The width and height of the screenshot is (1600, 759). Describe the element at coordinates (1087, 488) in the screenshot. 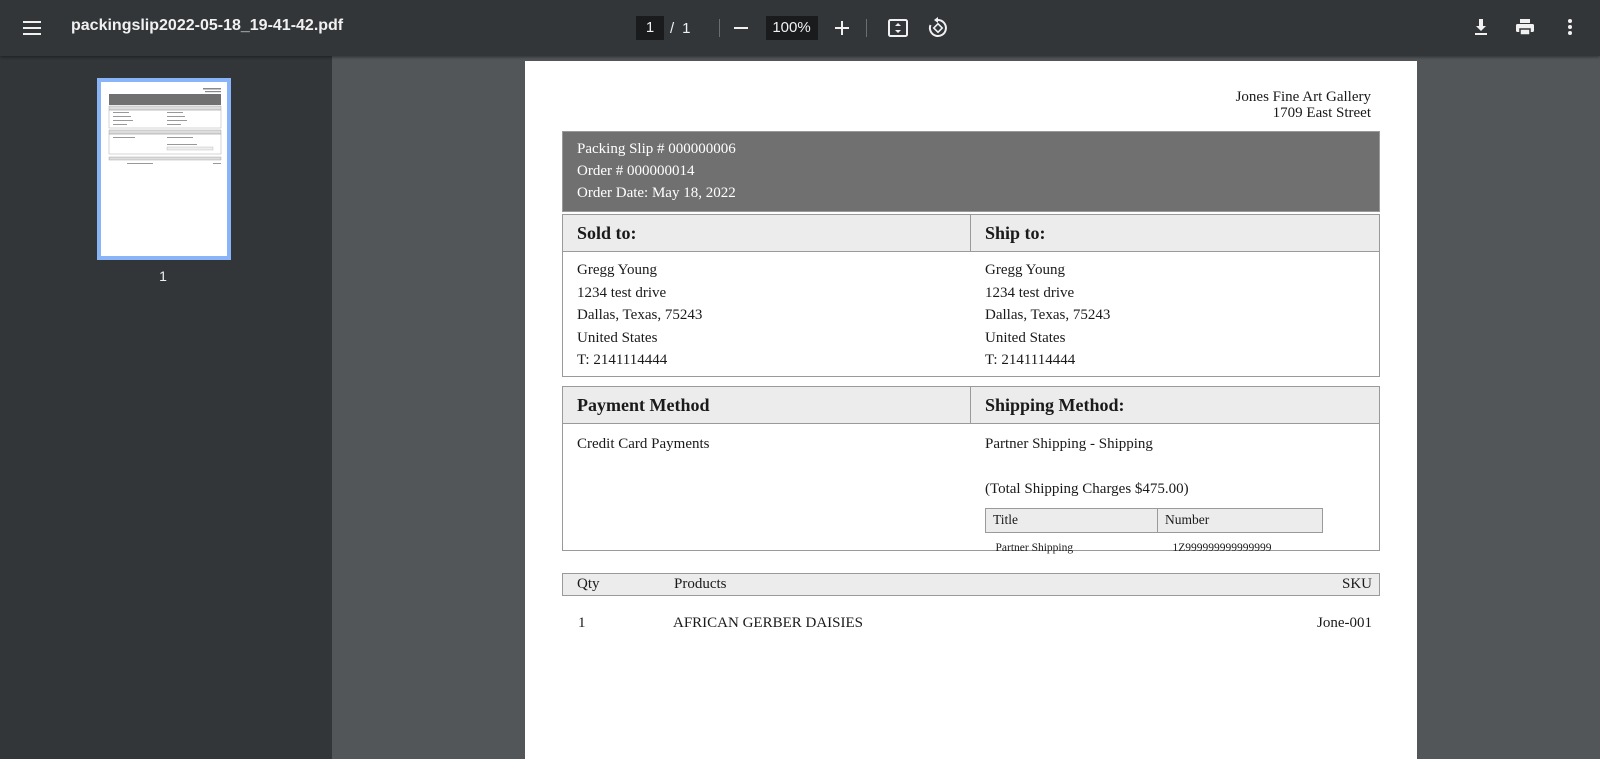

I see `shipping-charges: (Total Shipping Charges $475.00)` at that location.